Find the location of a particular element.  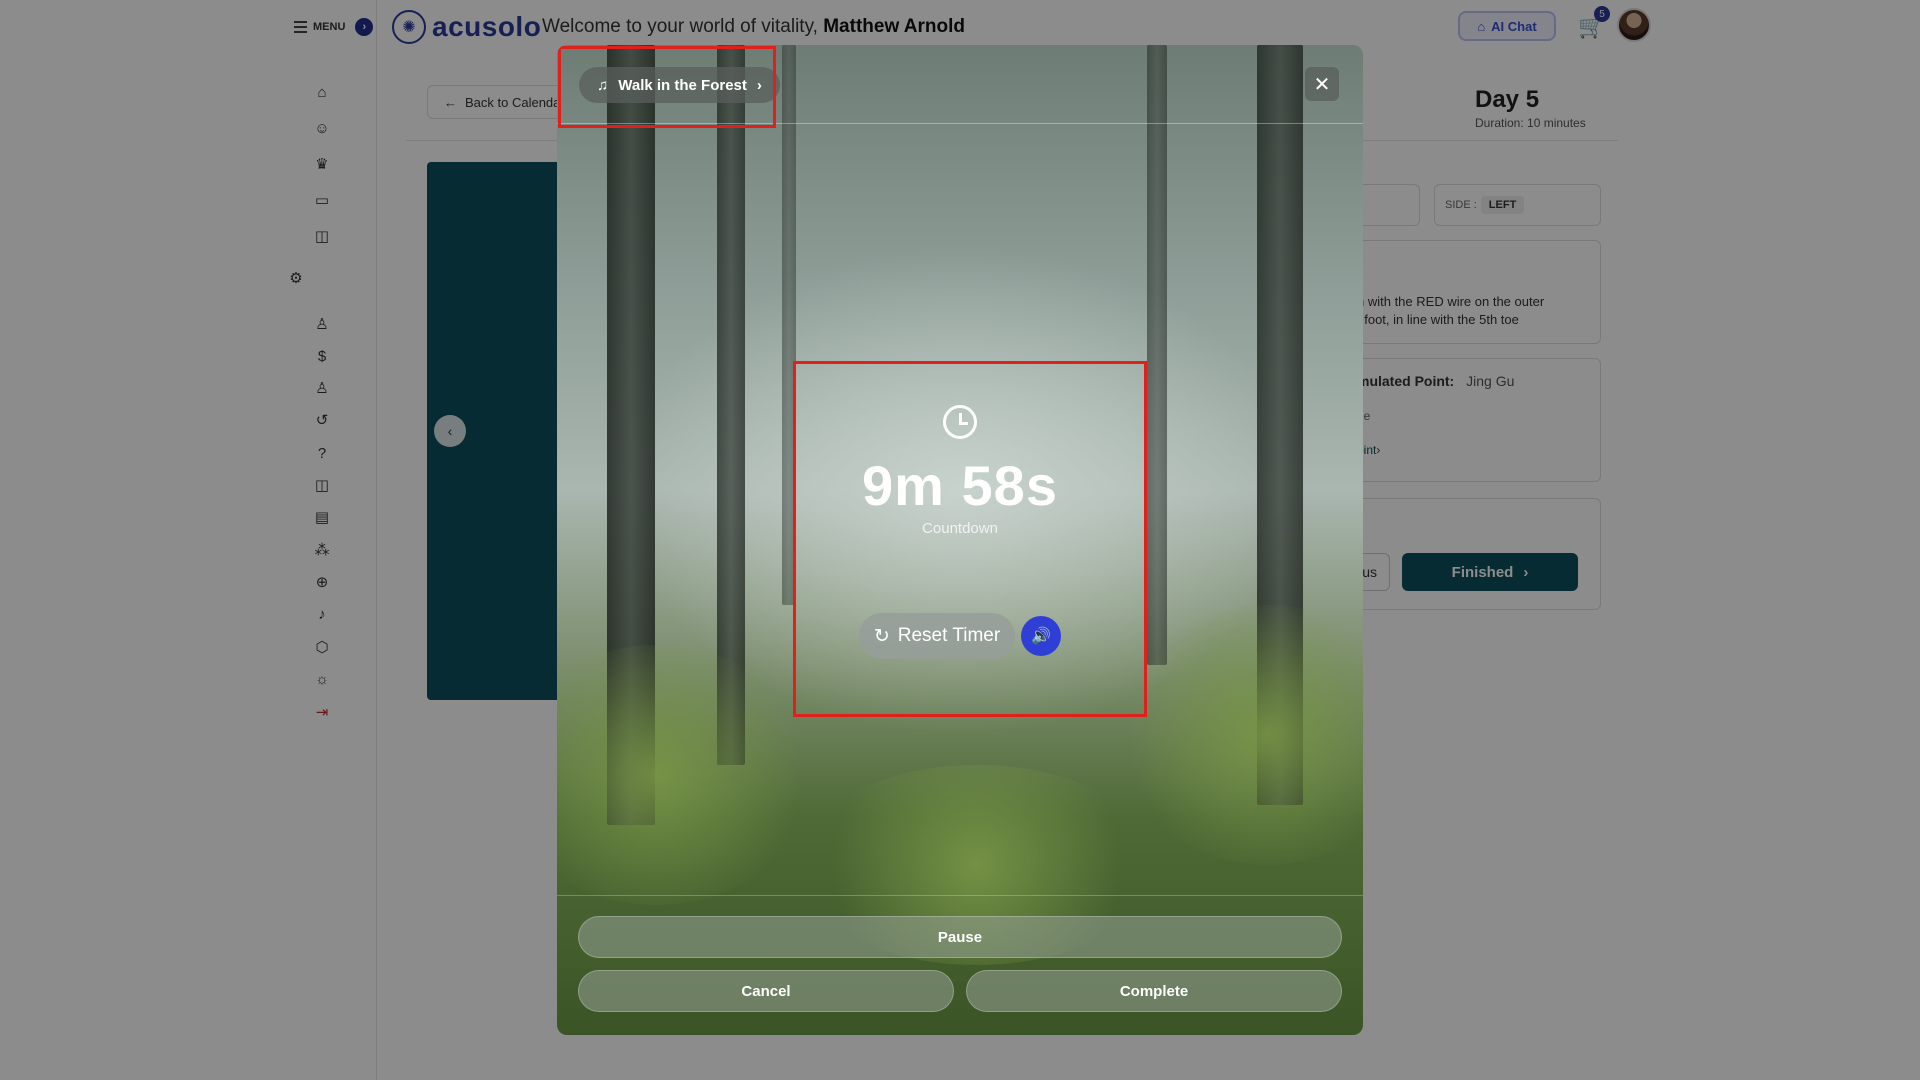

cancel-button: Cancel is located at coordinates (766, 991).